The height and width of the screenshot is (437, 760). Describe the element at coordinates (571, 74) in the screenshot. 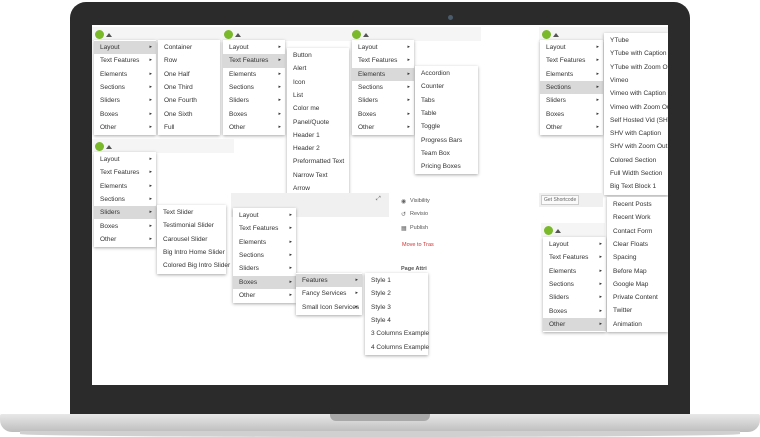

I see `main-menu-4-item: Elements ▸` at that location.